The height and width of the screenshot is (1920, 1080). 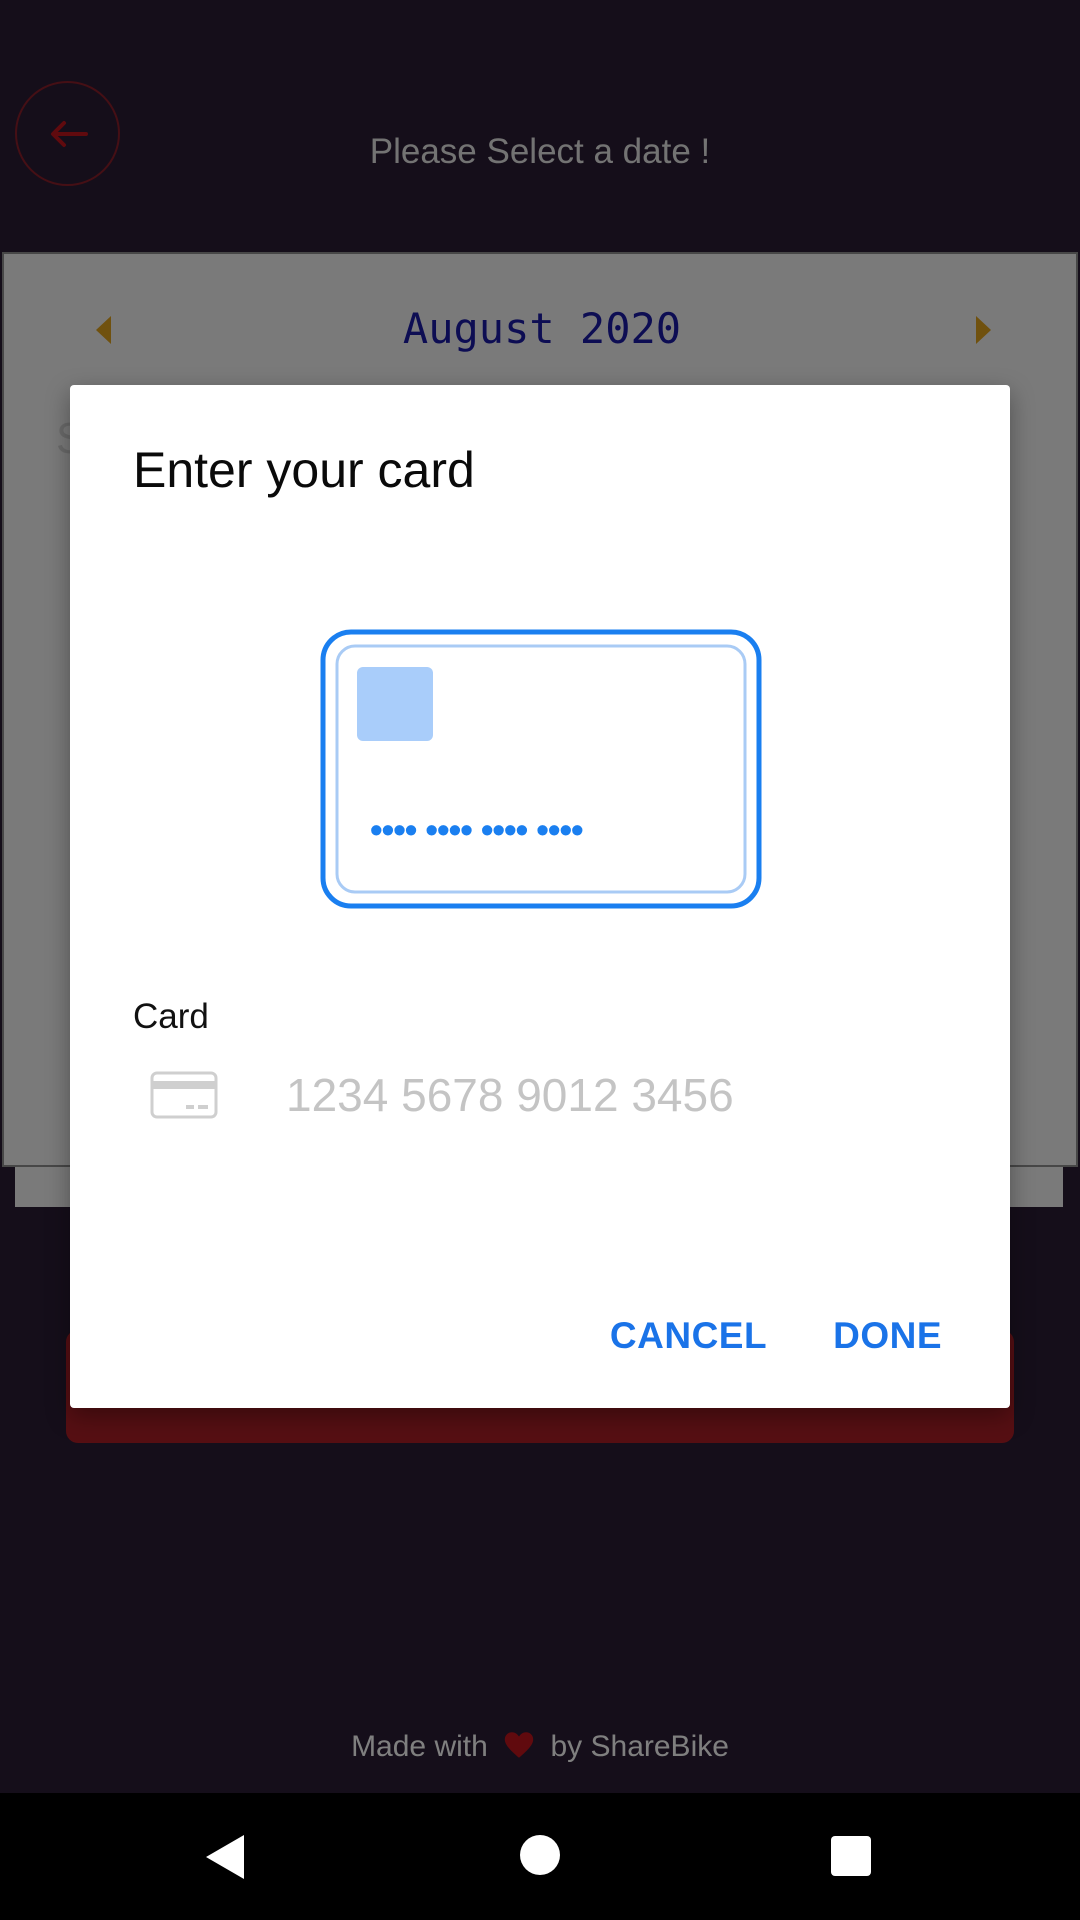 What do you see at coordinates (225, 1857) in the screenshot?
I see `nav-back-icon` at bounding box center [225, 1857].